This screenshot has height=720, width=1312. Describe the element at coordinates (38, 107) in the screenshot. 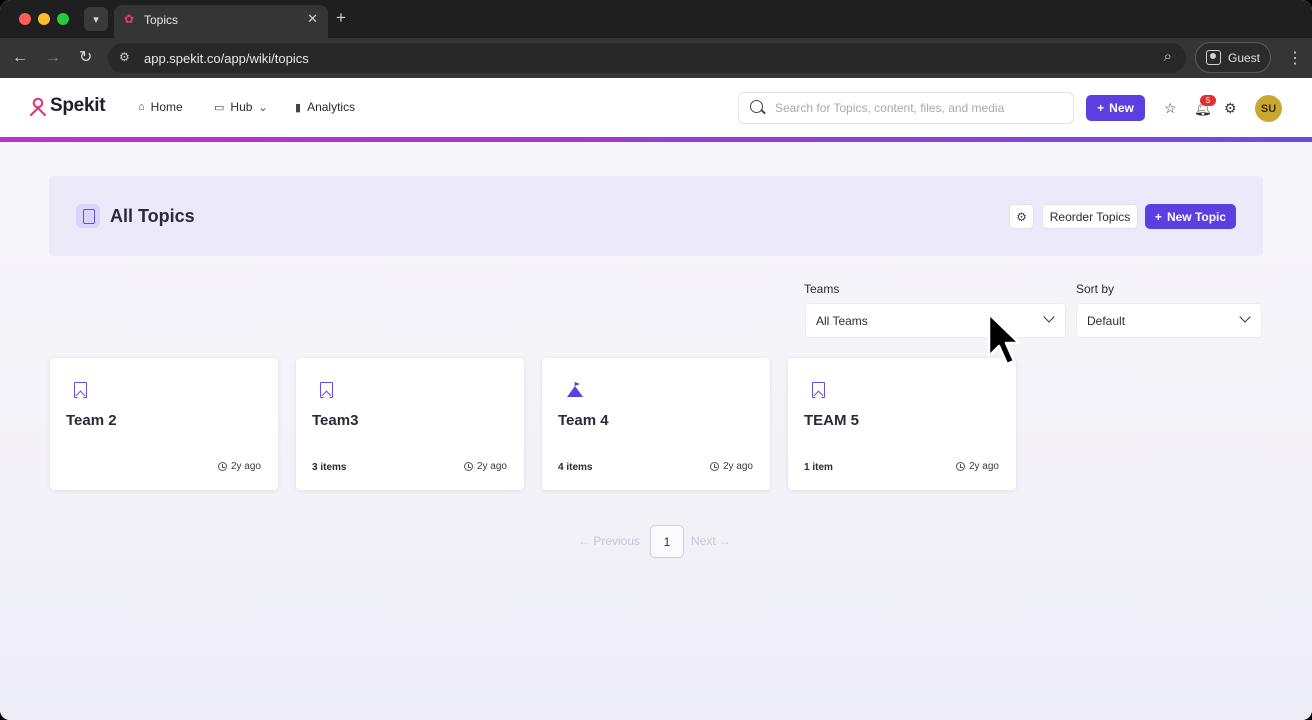

I see `spekit-logo-icon` at that location.